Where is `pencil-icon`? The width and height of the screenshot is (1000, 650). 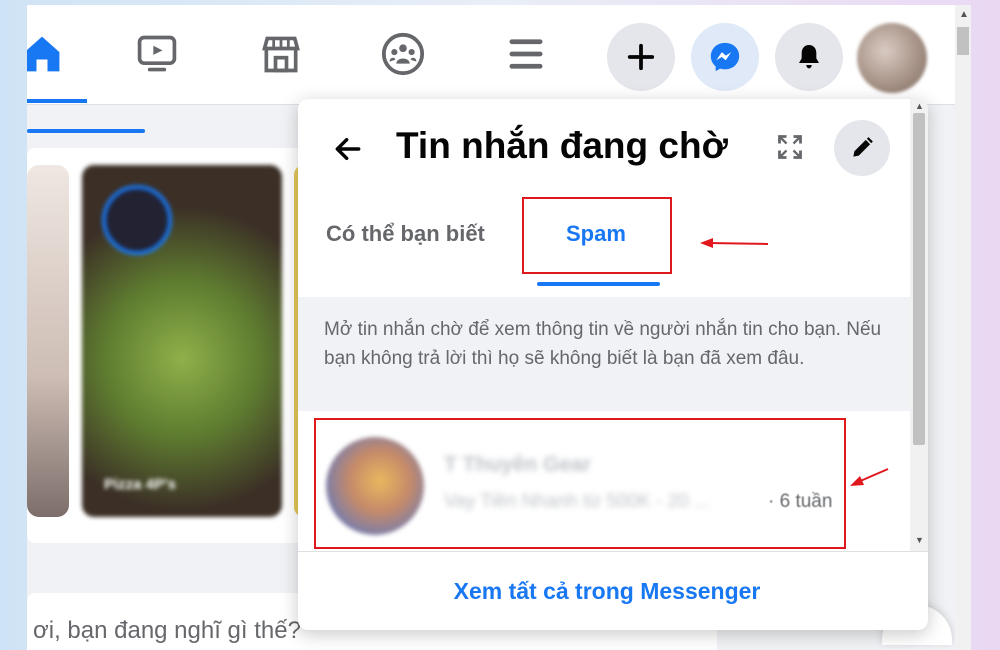 pencil-icon is located at coordinates (863, 147).